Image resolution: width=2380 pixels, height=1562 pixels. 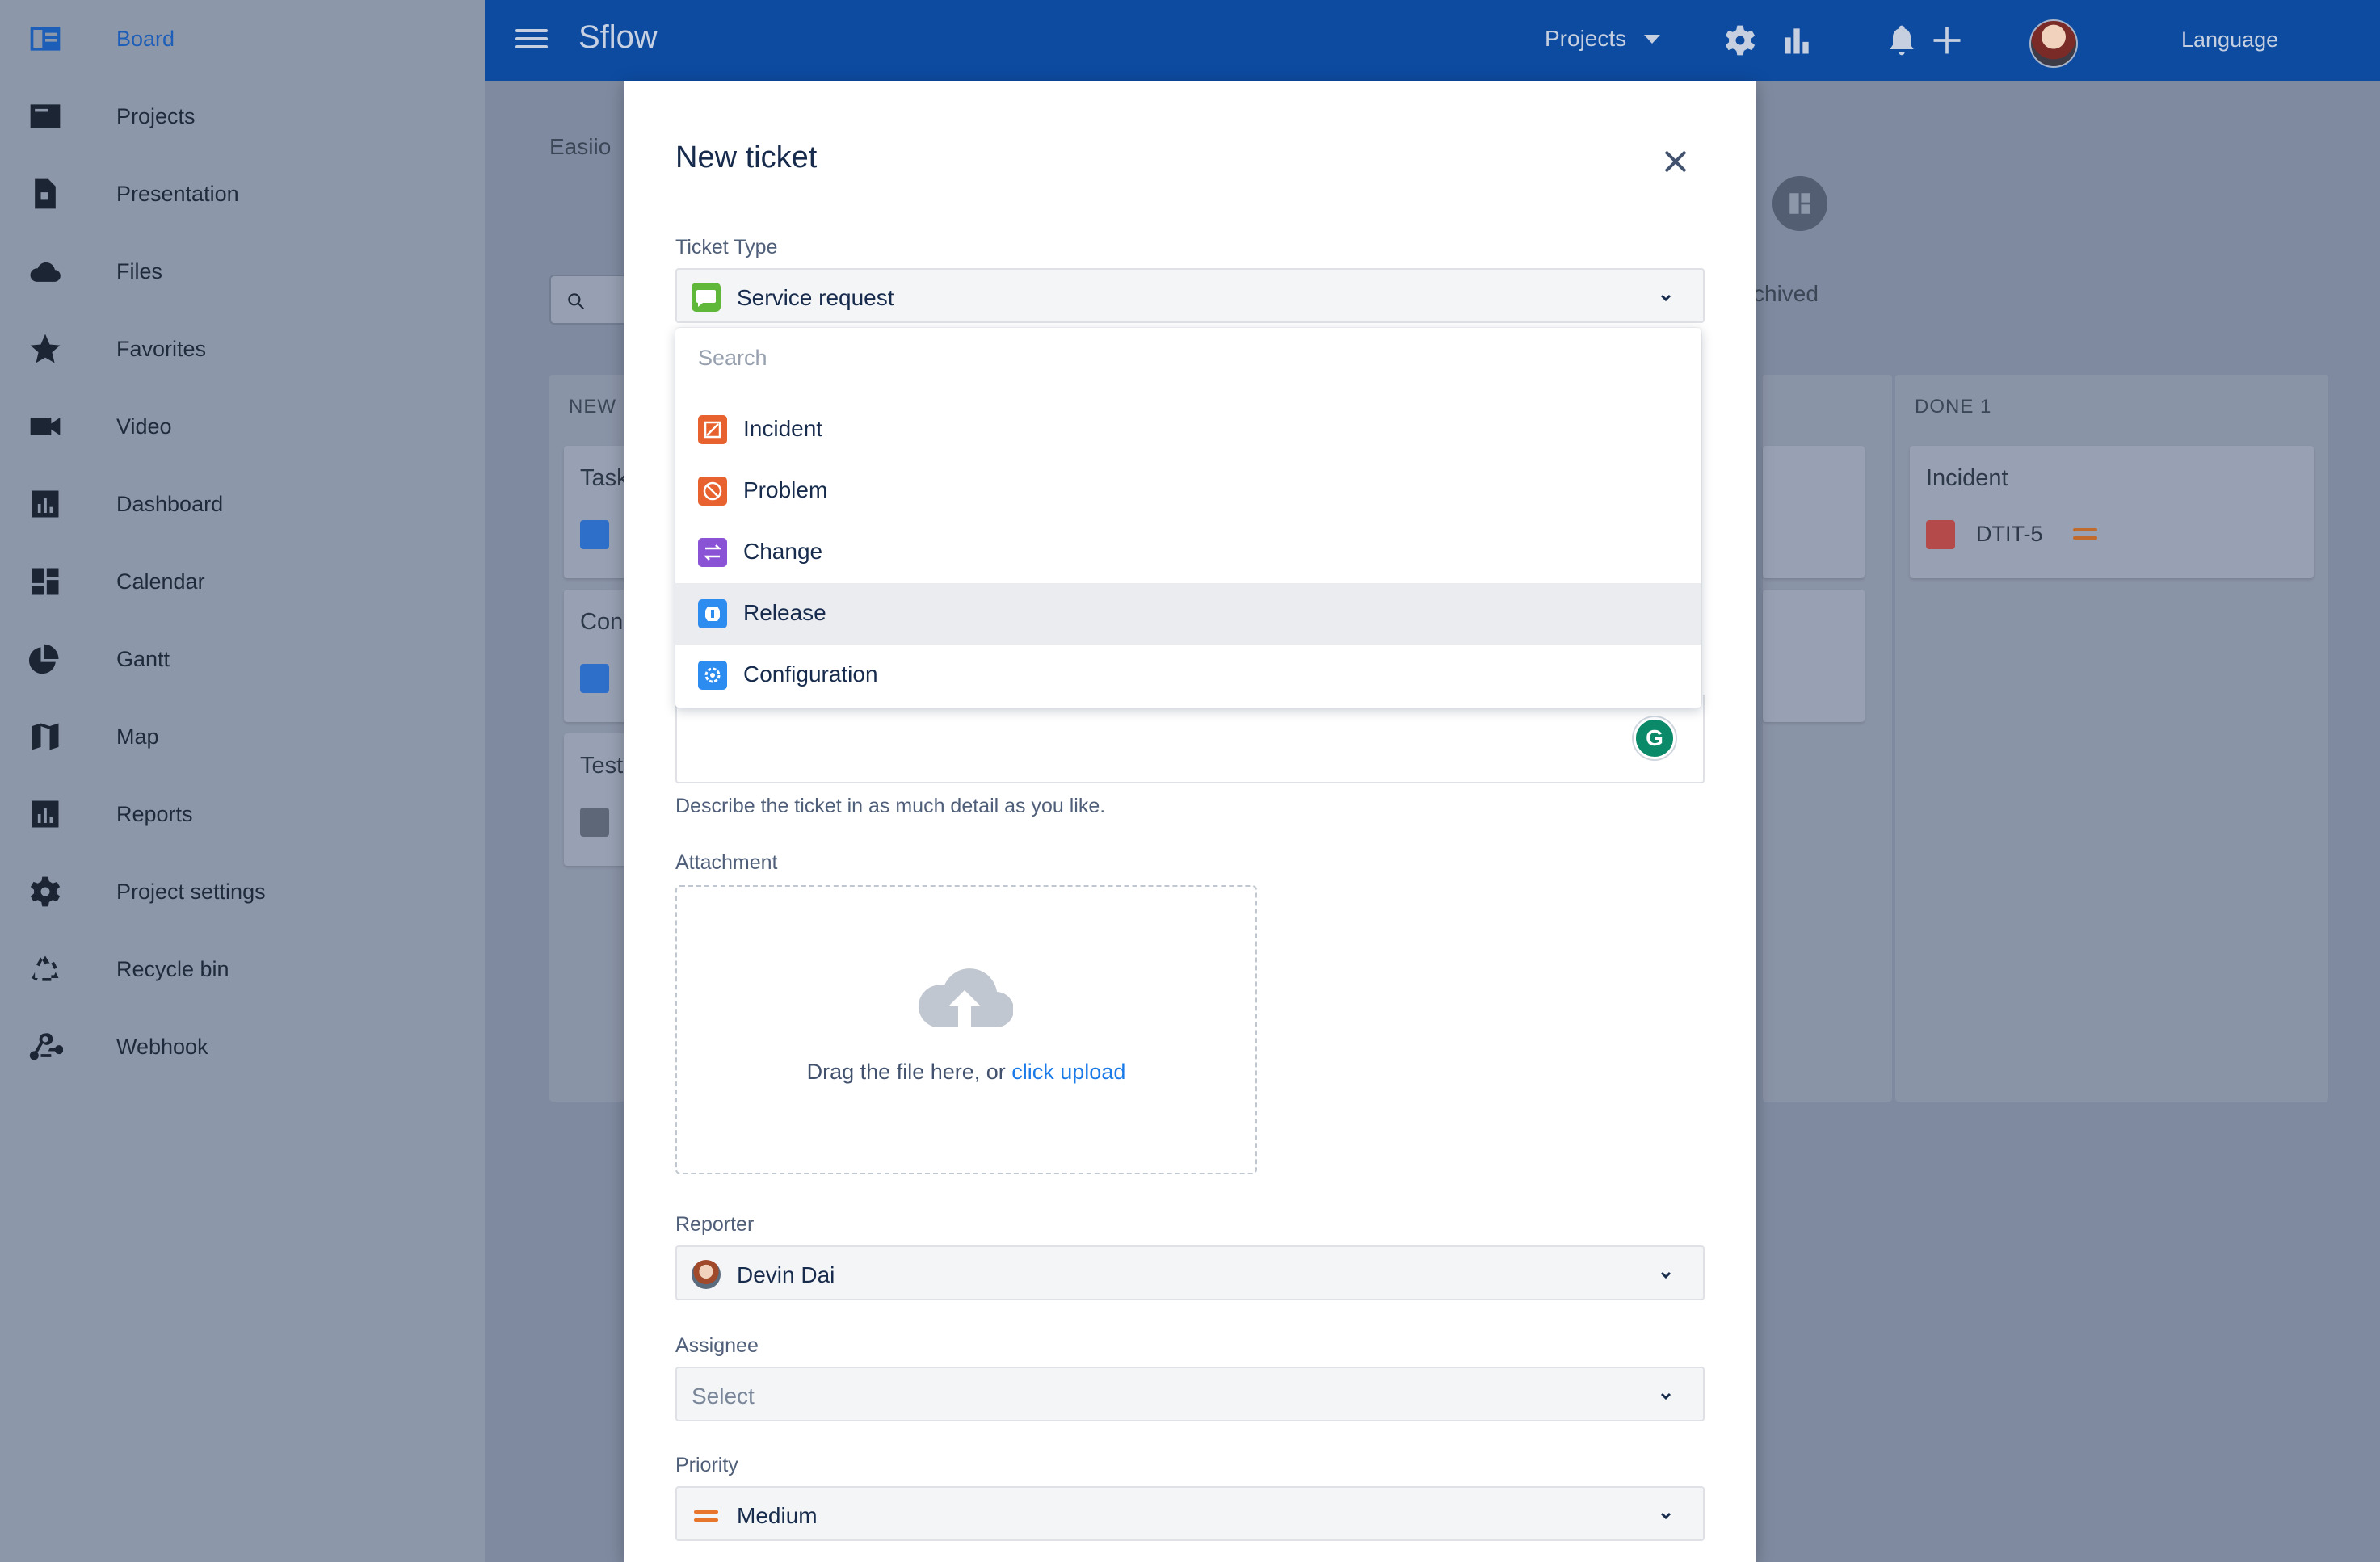 What do you see at coordinates (1675, 161) in the screenshot?
I see `close-icon` at bounding box center [1675, 161].